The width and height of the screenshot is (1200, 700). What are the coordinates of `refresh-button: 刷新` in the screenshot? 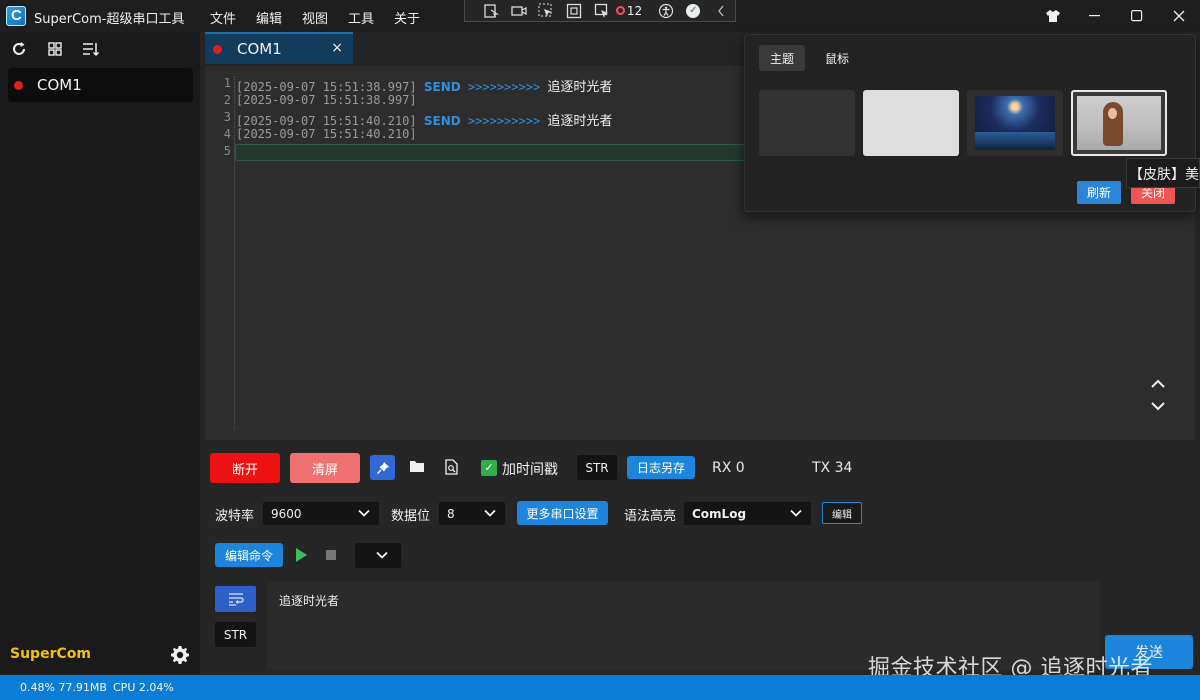 It's located at (1099, 192).